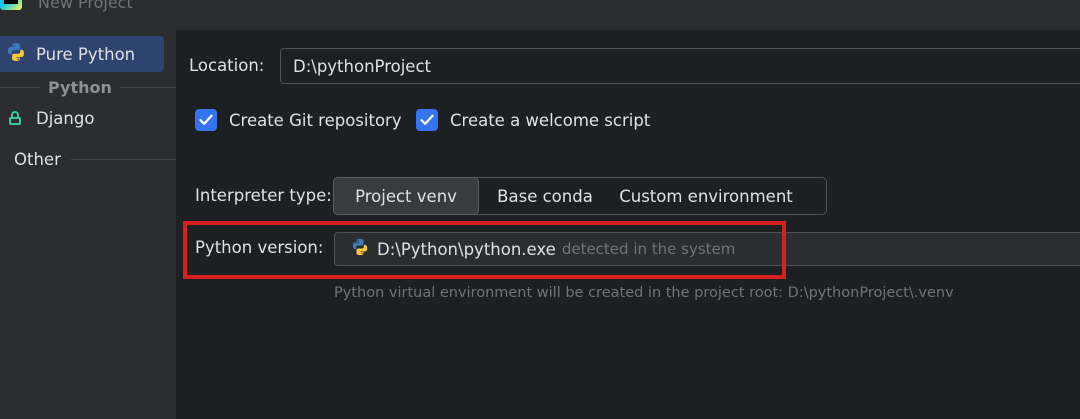  I want to click on python-version-hint: detected in the system, so click(648, 249).